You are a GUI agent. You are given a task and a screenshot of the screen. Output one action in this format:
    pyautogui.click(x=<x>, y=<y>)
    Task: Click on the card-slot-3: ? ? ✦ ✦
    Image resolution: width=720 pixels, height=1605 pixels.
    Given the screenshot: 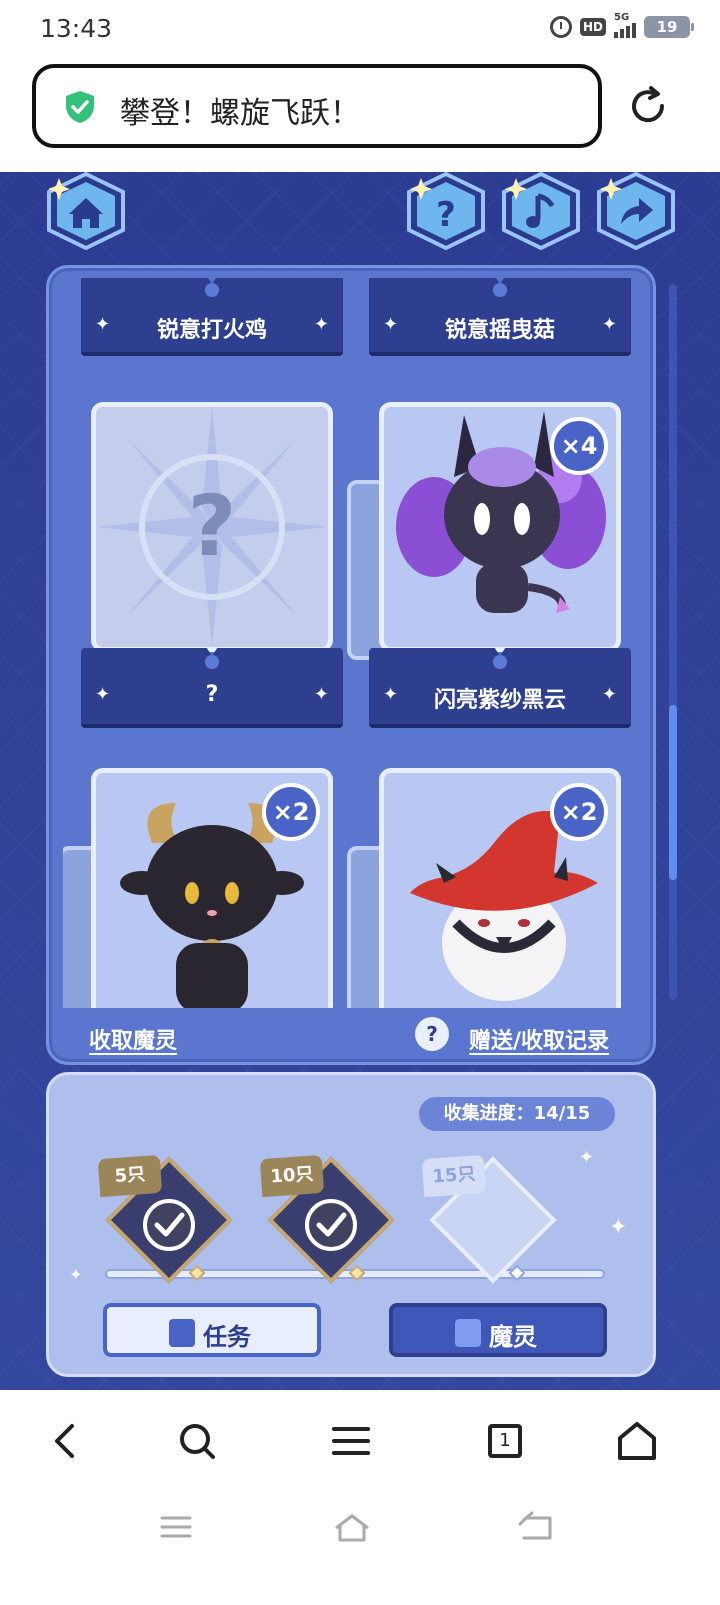 What is the action you would take?
    pyautogui.click(x=212, y=572)
    